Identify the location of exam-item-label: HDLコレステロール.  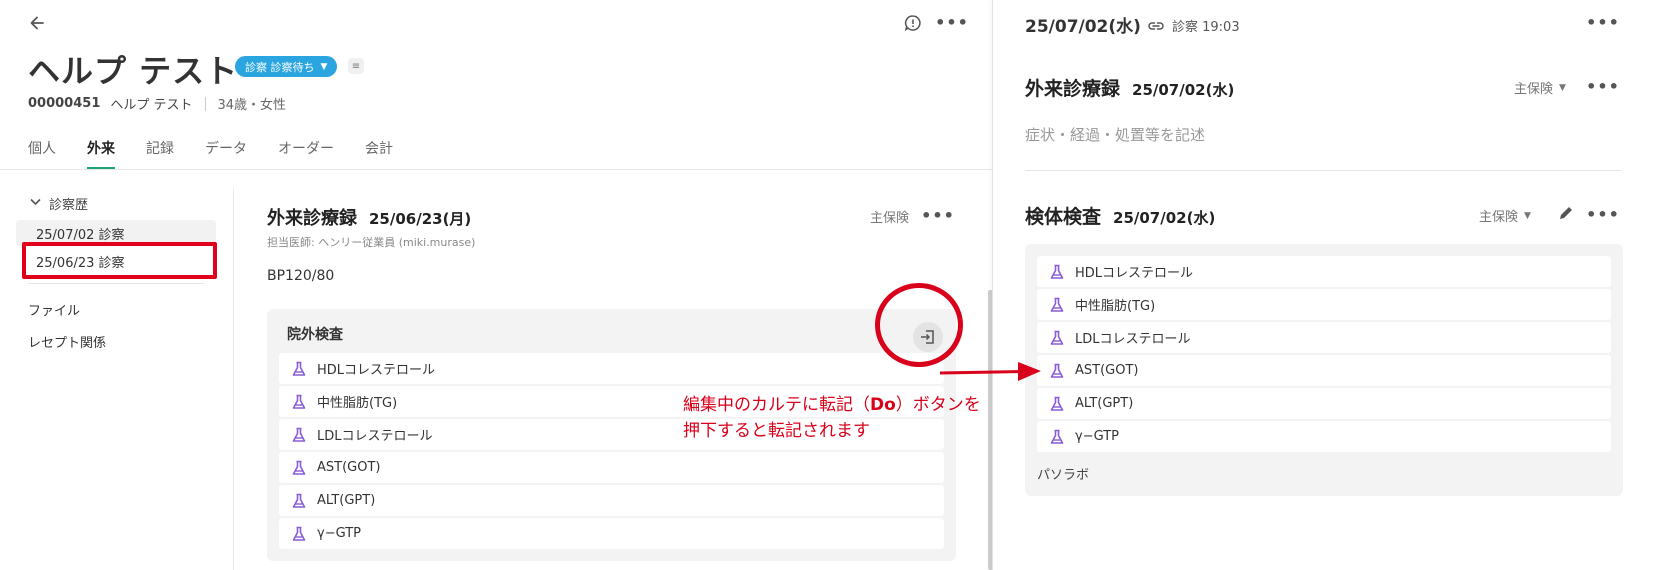
(376, 370).